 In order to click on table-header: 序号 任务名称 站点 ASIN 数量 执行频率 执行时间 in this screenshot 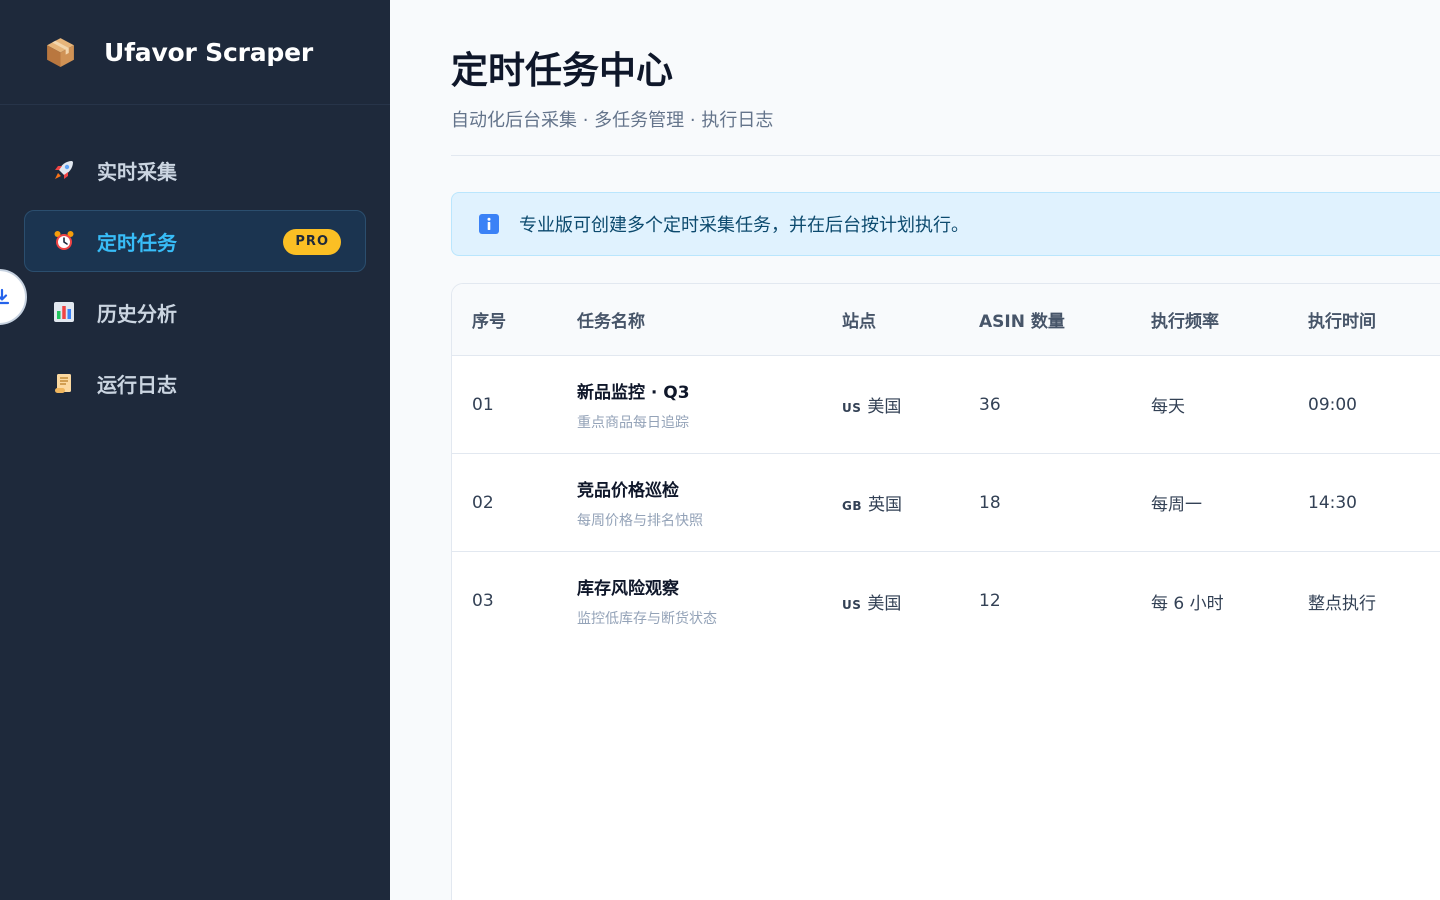, I will do `click(946, 320)`.